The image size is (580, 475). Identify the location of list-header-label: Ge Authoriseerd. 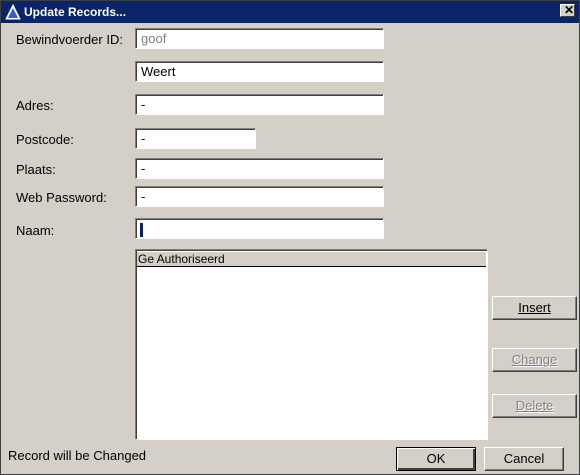
(181, 259).